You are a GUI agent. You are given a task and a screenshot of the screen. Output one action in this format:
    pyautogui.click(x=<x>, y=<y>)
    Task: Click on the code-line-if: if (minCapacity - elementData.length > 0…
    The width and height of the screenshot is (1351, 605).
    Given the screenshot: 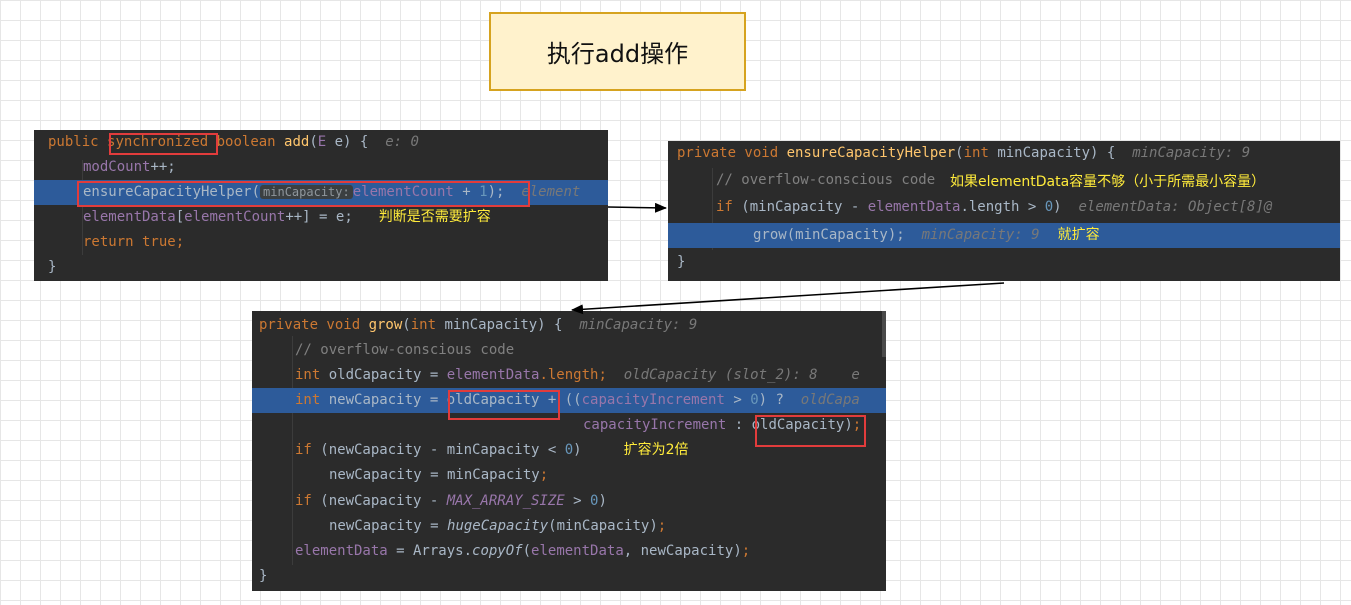 What is the action you would take?
    pyautogui.click(x=994, y=207)
    